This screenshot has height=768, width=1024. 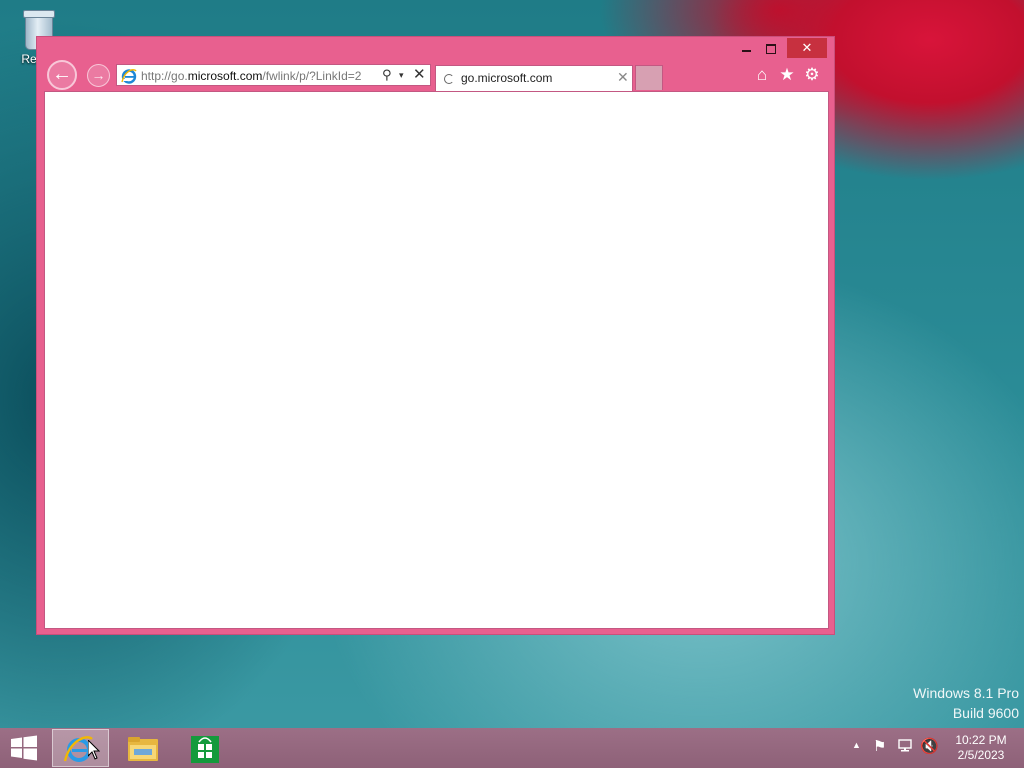 I want to click on clock-date: 2/5/2023, so click(x=981, y=755).